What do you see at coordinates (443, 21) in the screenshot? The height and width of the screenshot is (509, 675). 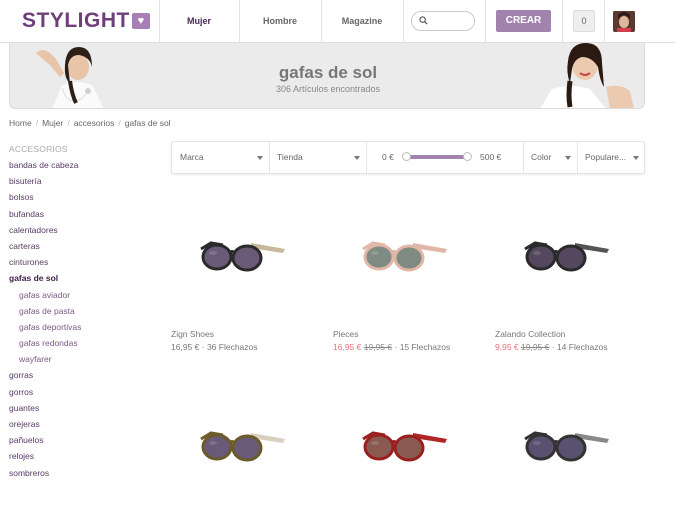 I see `search-input` at bounding box center [443, 21].